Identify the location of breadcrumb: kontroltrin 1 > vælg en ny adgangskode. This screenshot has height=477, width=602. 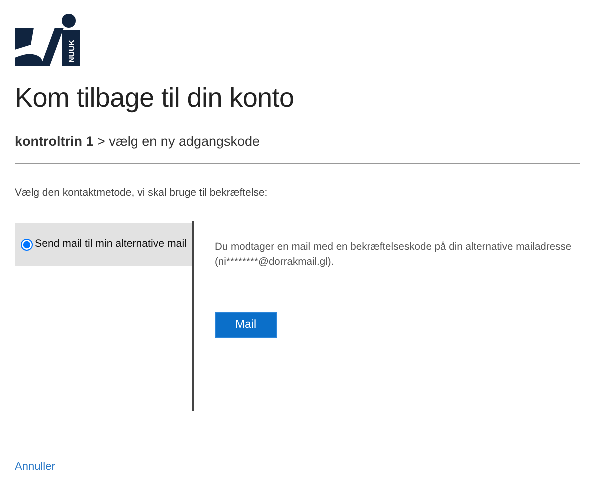
(297, 148).